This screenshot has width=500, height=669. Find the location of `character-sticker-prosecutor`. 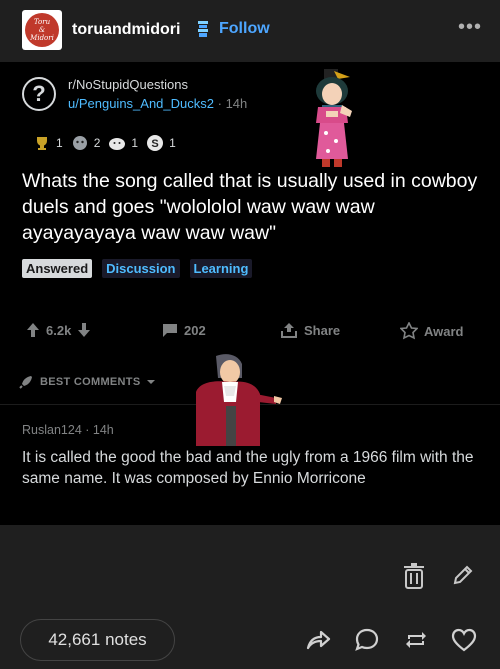

character-sticker-prosecutor is located at coordinates (239, 400).